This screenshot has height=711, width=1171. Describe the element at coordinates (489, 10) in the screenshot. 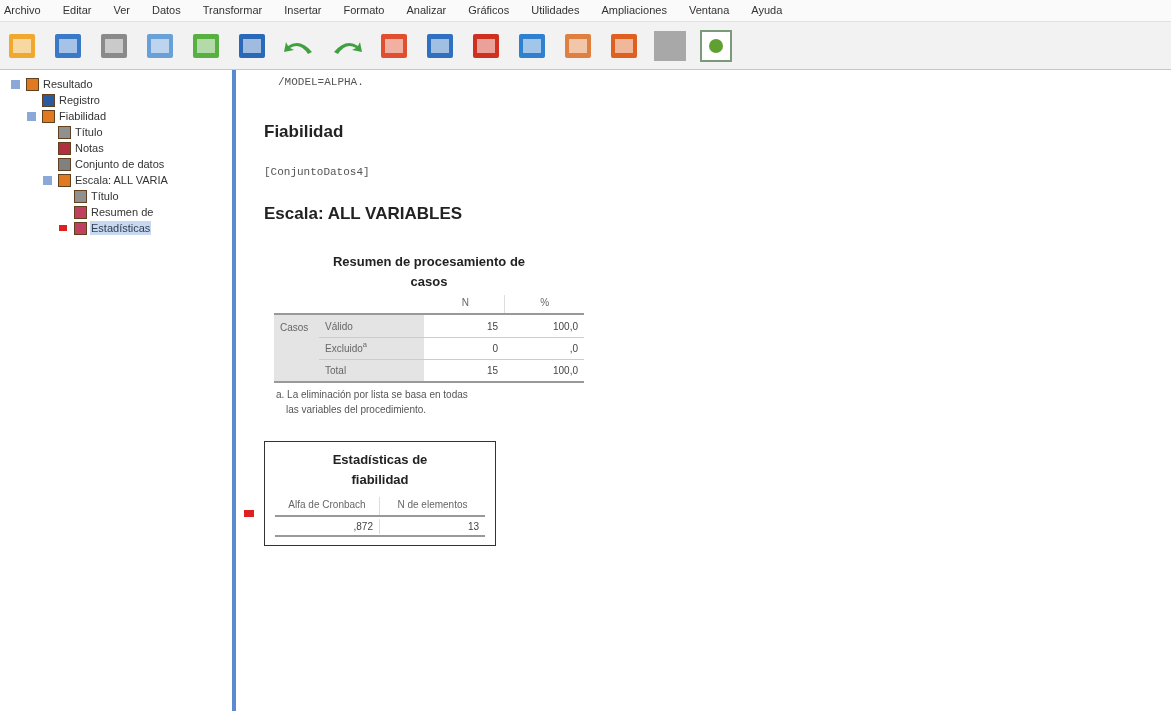

I see `menu-item: Gráficos` at that location.